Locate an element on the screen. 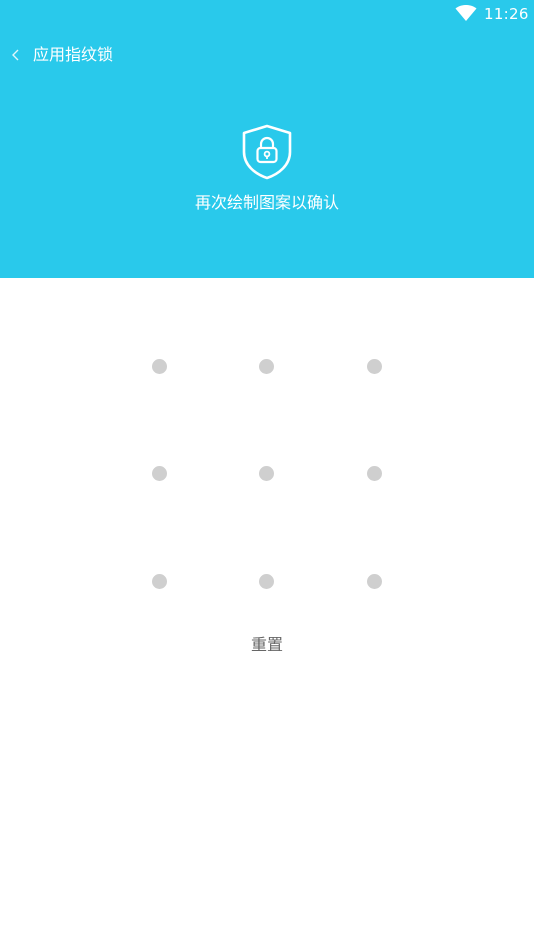 The image size is (534, 949). header-prompt: 再次绘制图案以确认 is located at coordinates (266, 202).